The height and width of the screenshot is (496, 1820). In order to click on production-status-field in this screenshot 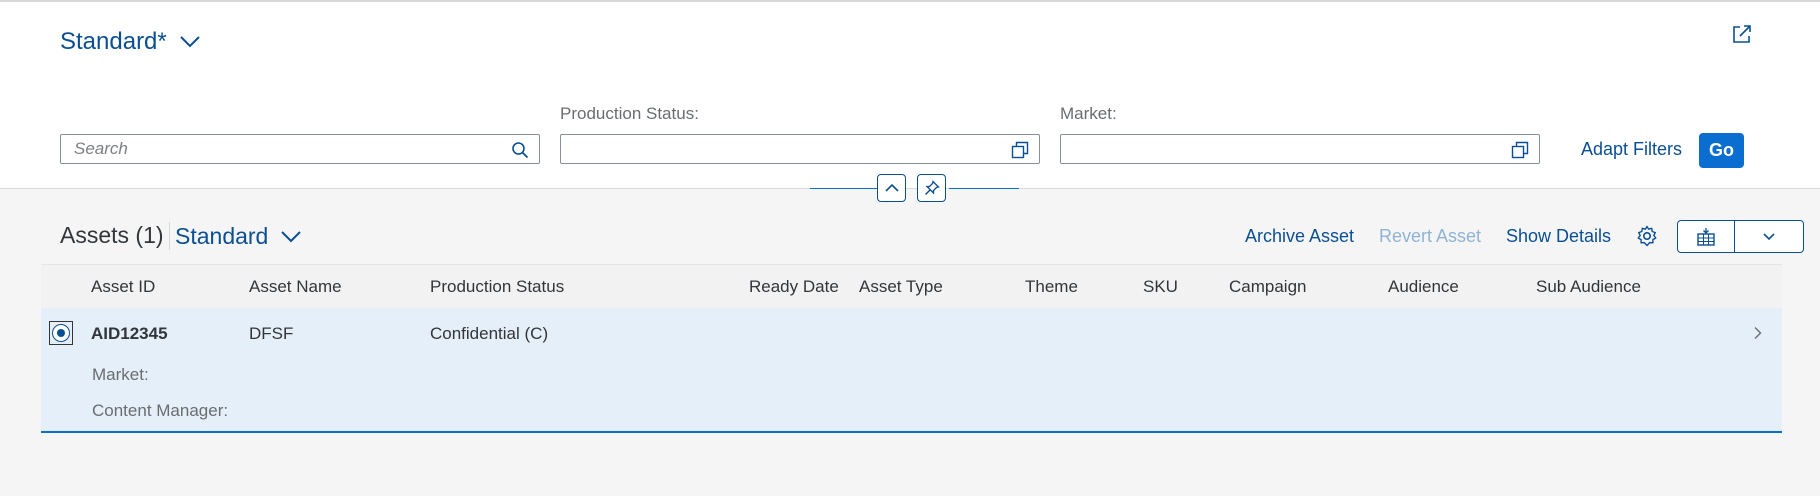, I will do `click(800, 149)`.